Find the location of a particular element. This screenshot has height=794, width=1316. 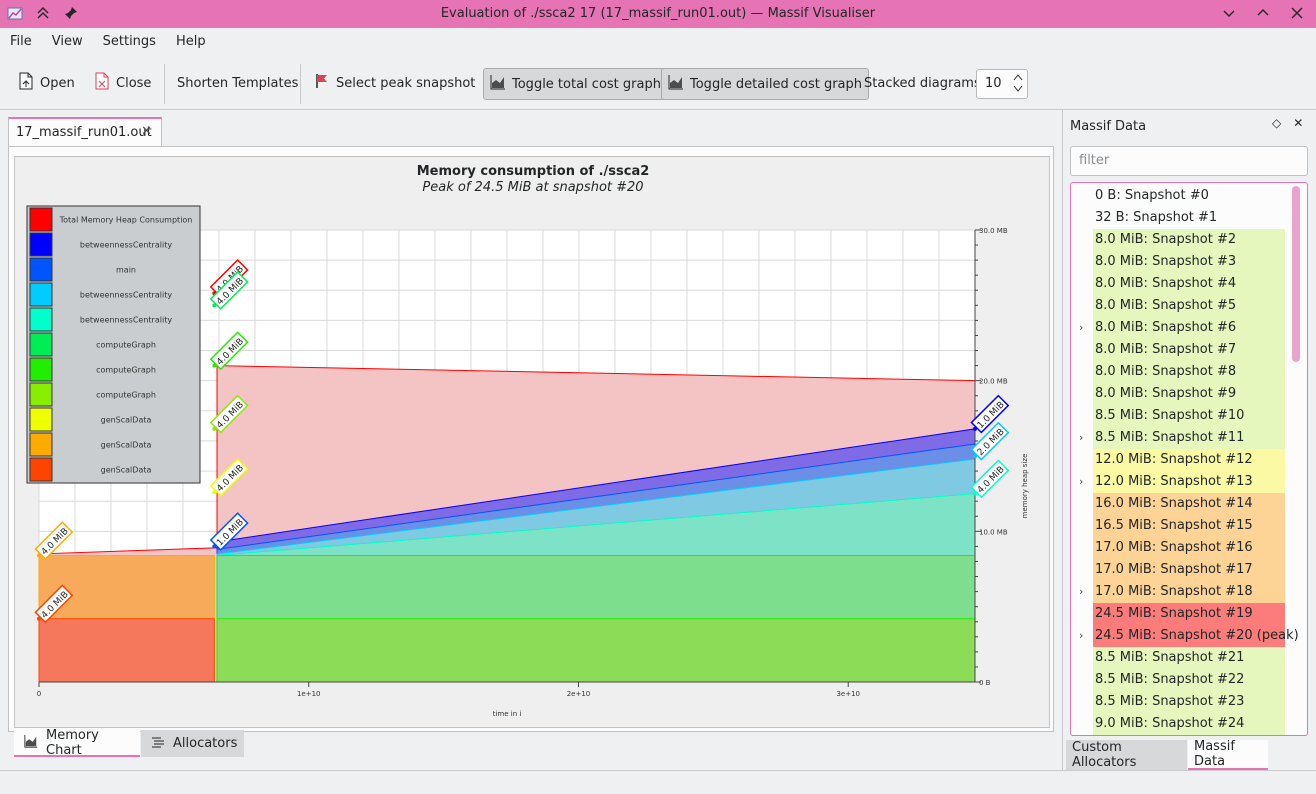

select-peak-button: Select peak snapshot is located at coordinates (394, 83).